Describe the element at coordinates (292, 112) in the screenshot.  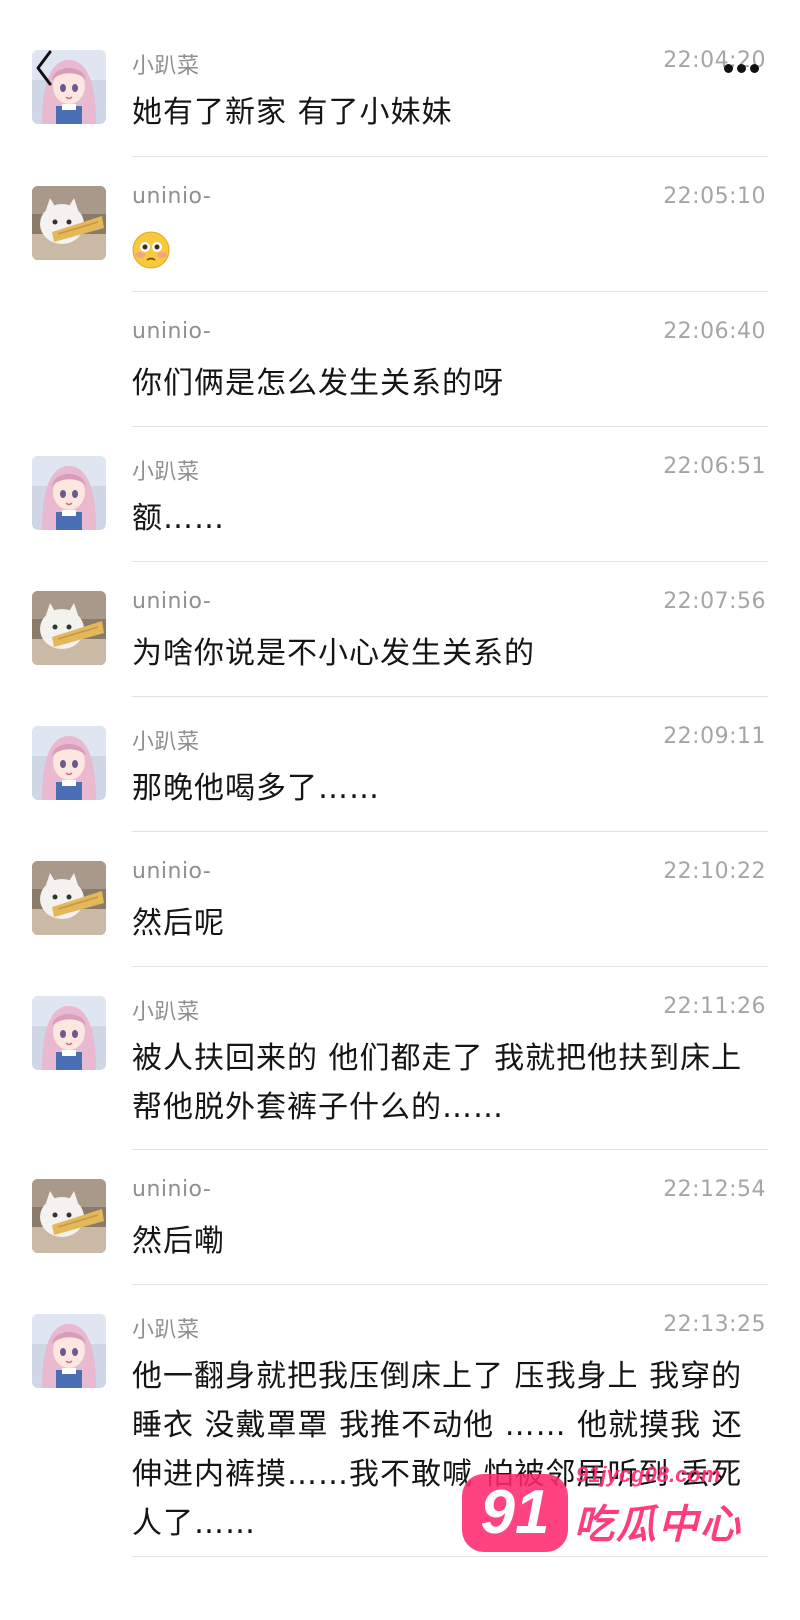
I see `message-text: 她有了新家 有了小妹妹` at that location.